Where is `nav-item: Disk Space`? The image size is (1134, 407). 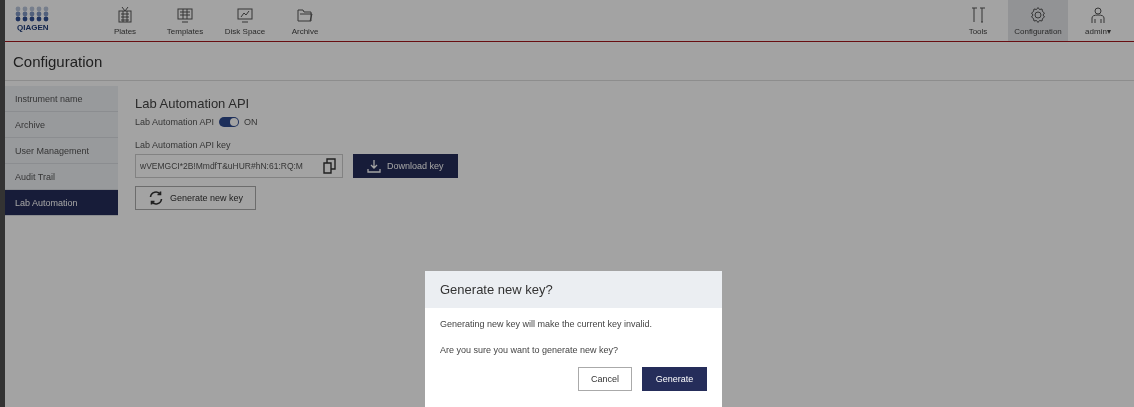 nav-item: Disk Space is located at coordinates (245, 20).